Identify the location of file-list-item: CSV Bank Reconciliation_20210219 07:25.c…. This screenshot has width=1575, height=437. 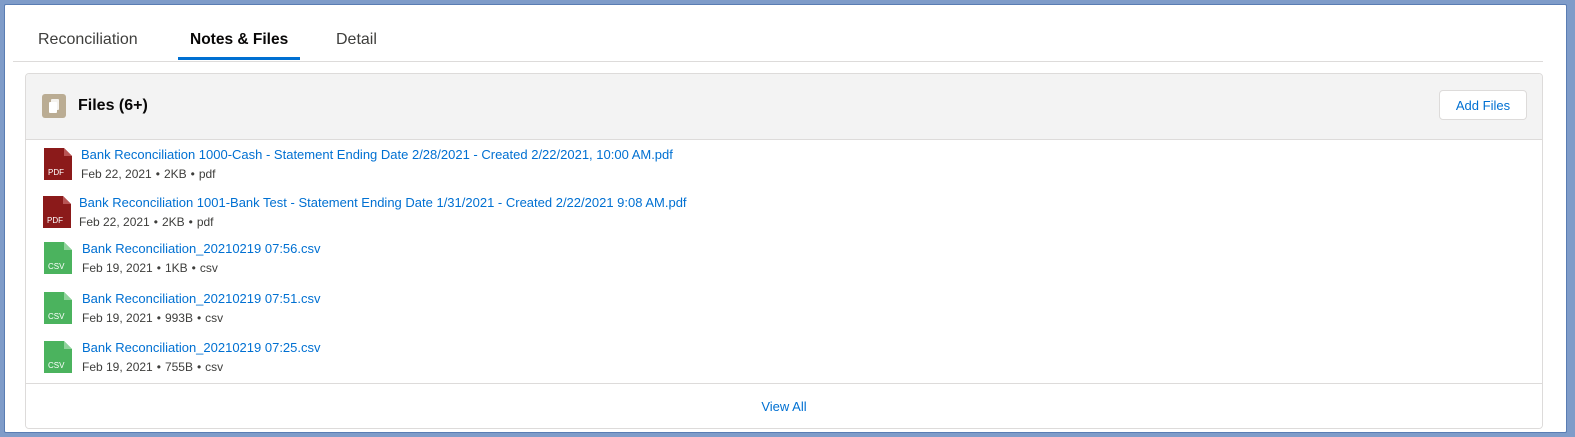
(784, 355).